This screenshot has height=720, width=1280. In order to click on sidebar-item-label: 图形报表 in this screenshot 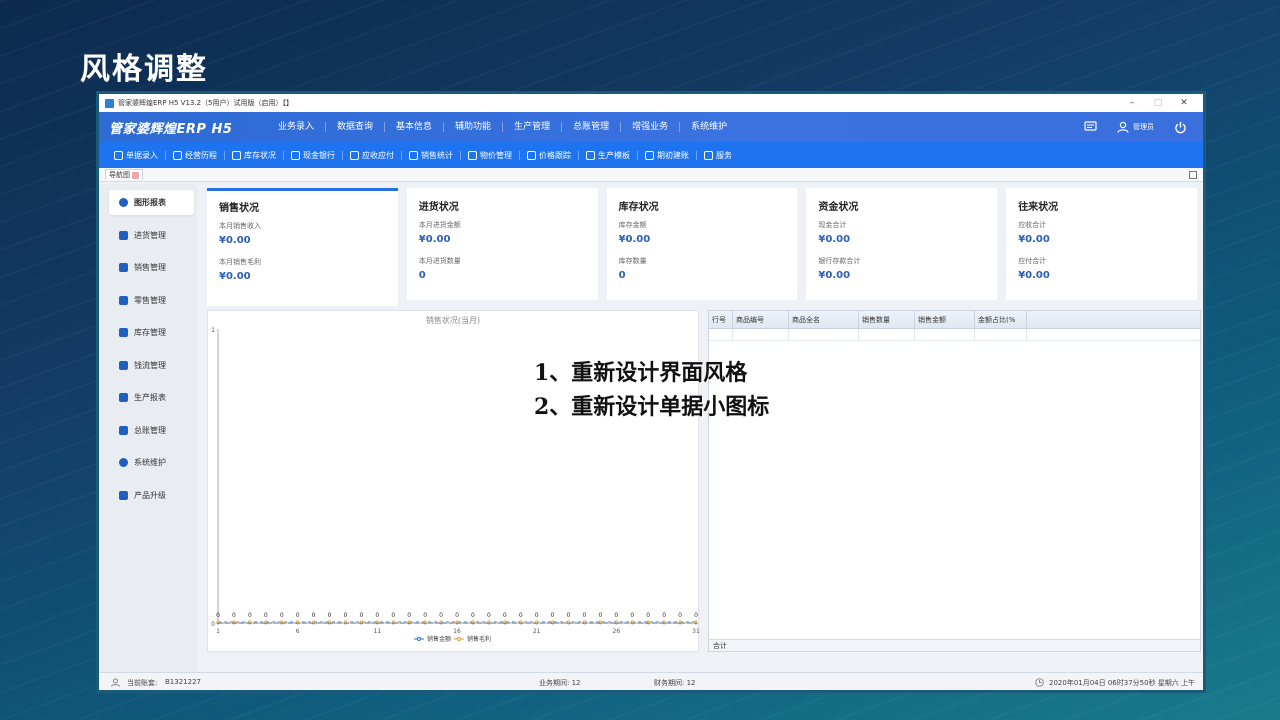, I will do `click(150, 202)`.